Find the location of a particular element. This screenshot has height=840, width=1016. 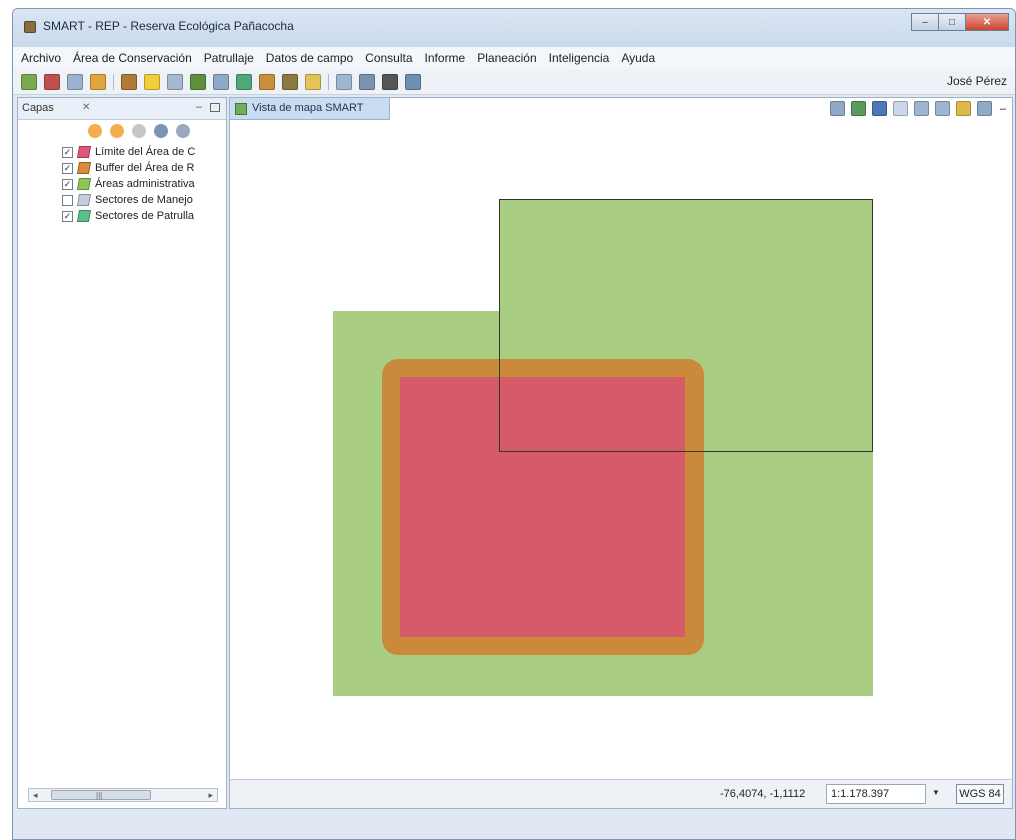

map-tab-label: Vista de mapa SMART is located at coordinates (308, 108).